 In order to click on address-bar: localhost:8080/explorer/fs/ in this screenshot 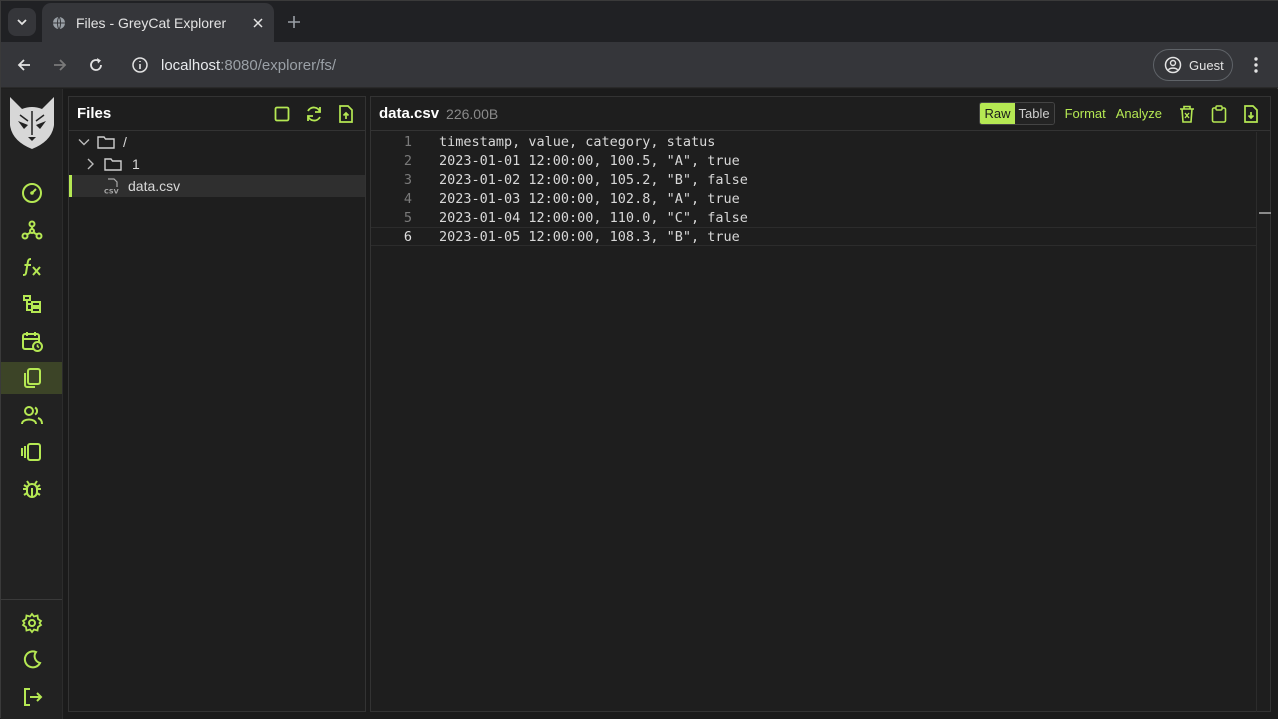, I will do `click(631, 65)`.